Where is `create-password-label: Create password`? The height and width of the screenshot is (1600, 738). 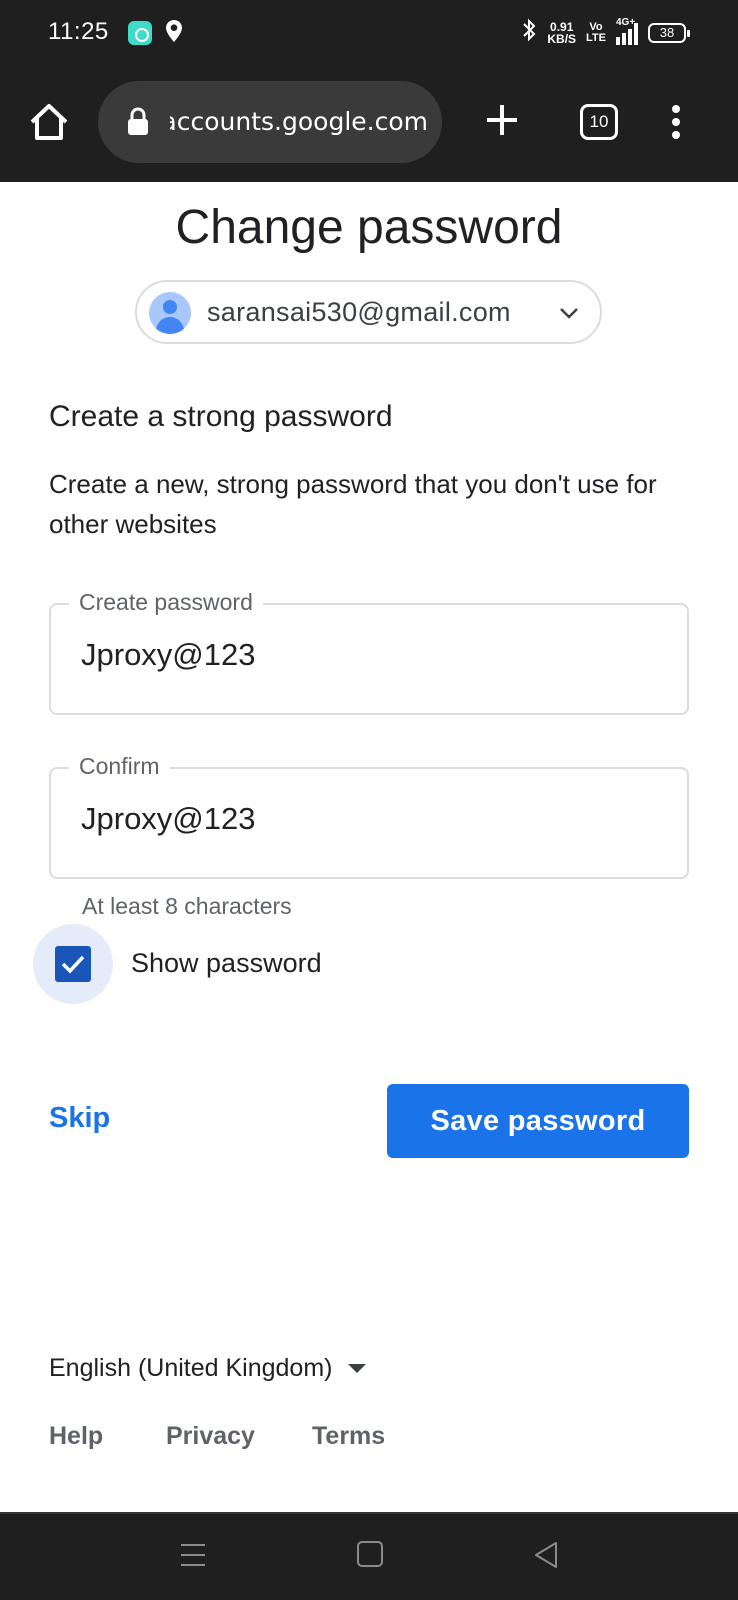
create-password-label: Create password is located at coordinates (166, 602).